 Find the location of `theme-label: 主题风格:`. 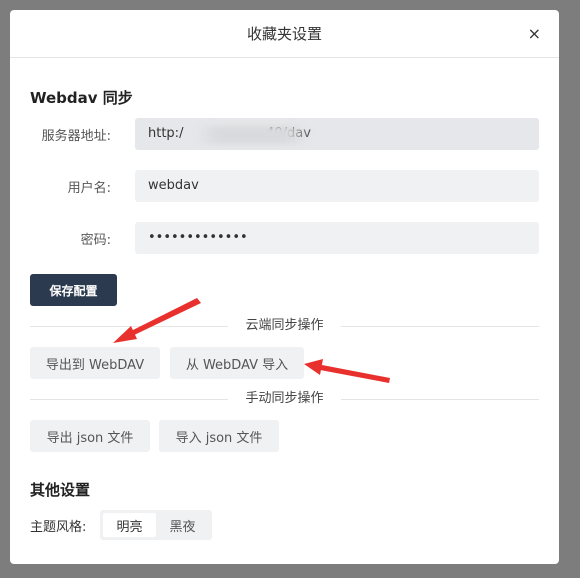

theme-label: 主题风格: is located at coordinates (58, 527).